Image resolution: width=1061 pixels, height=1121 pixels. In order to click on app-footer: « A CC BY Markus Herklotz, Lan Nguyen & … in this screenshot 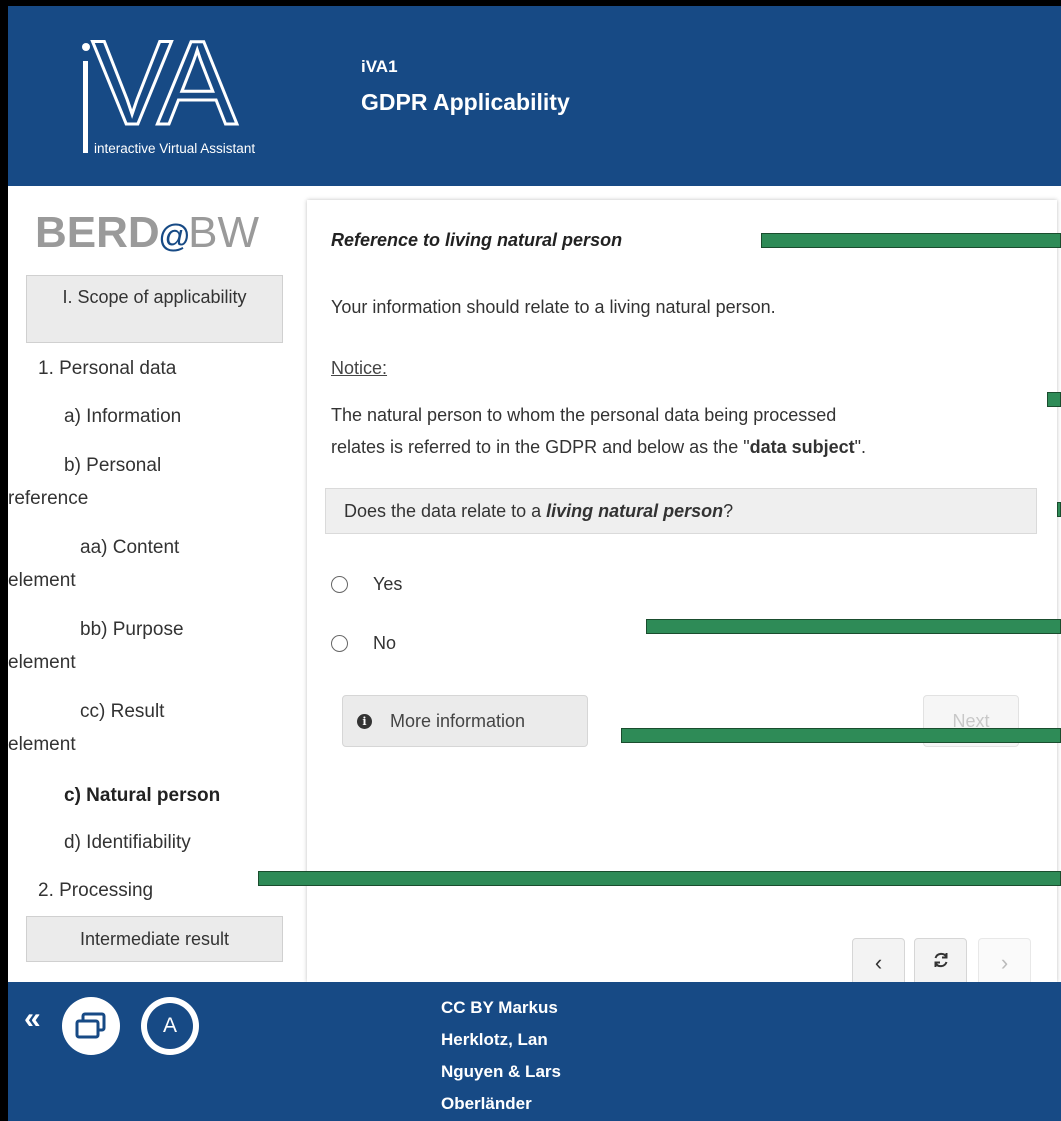, I will do `click(534, 1051)`.